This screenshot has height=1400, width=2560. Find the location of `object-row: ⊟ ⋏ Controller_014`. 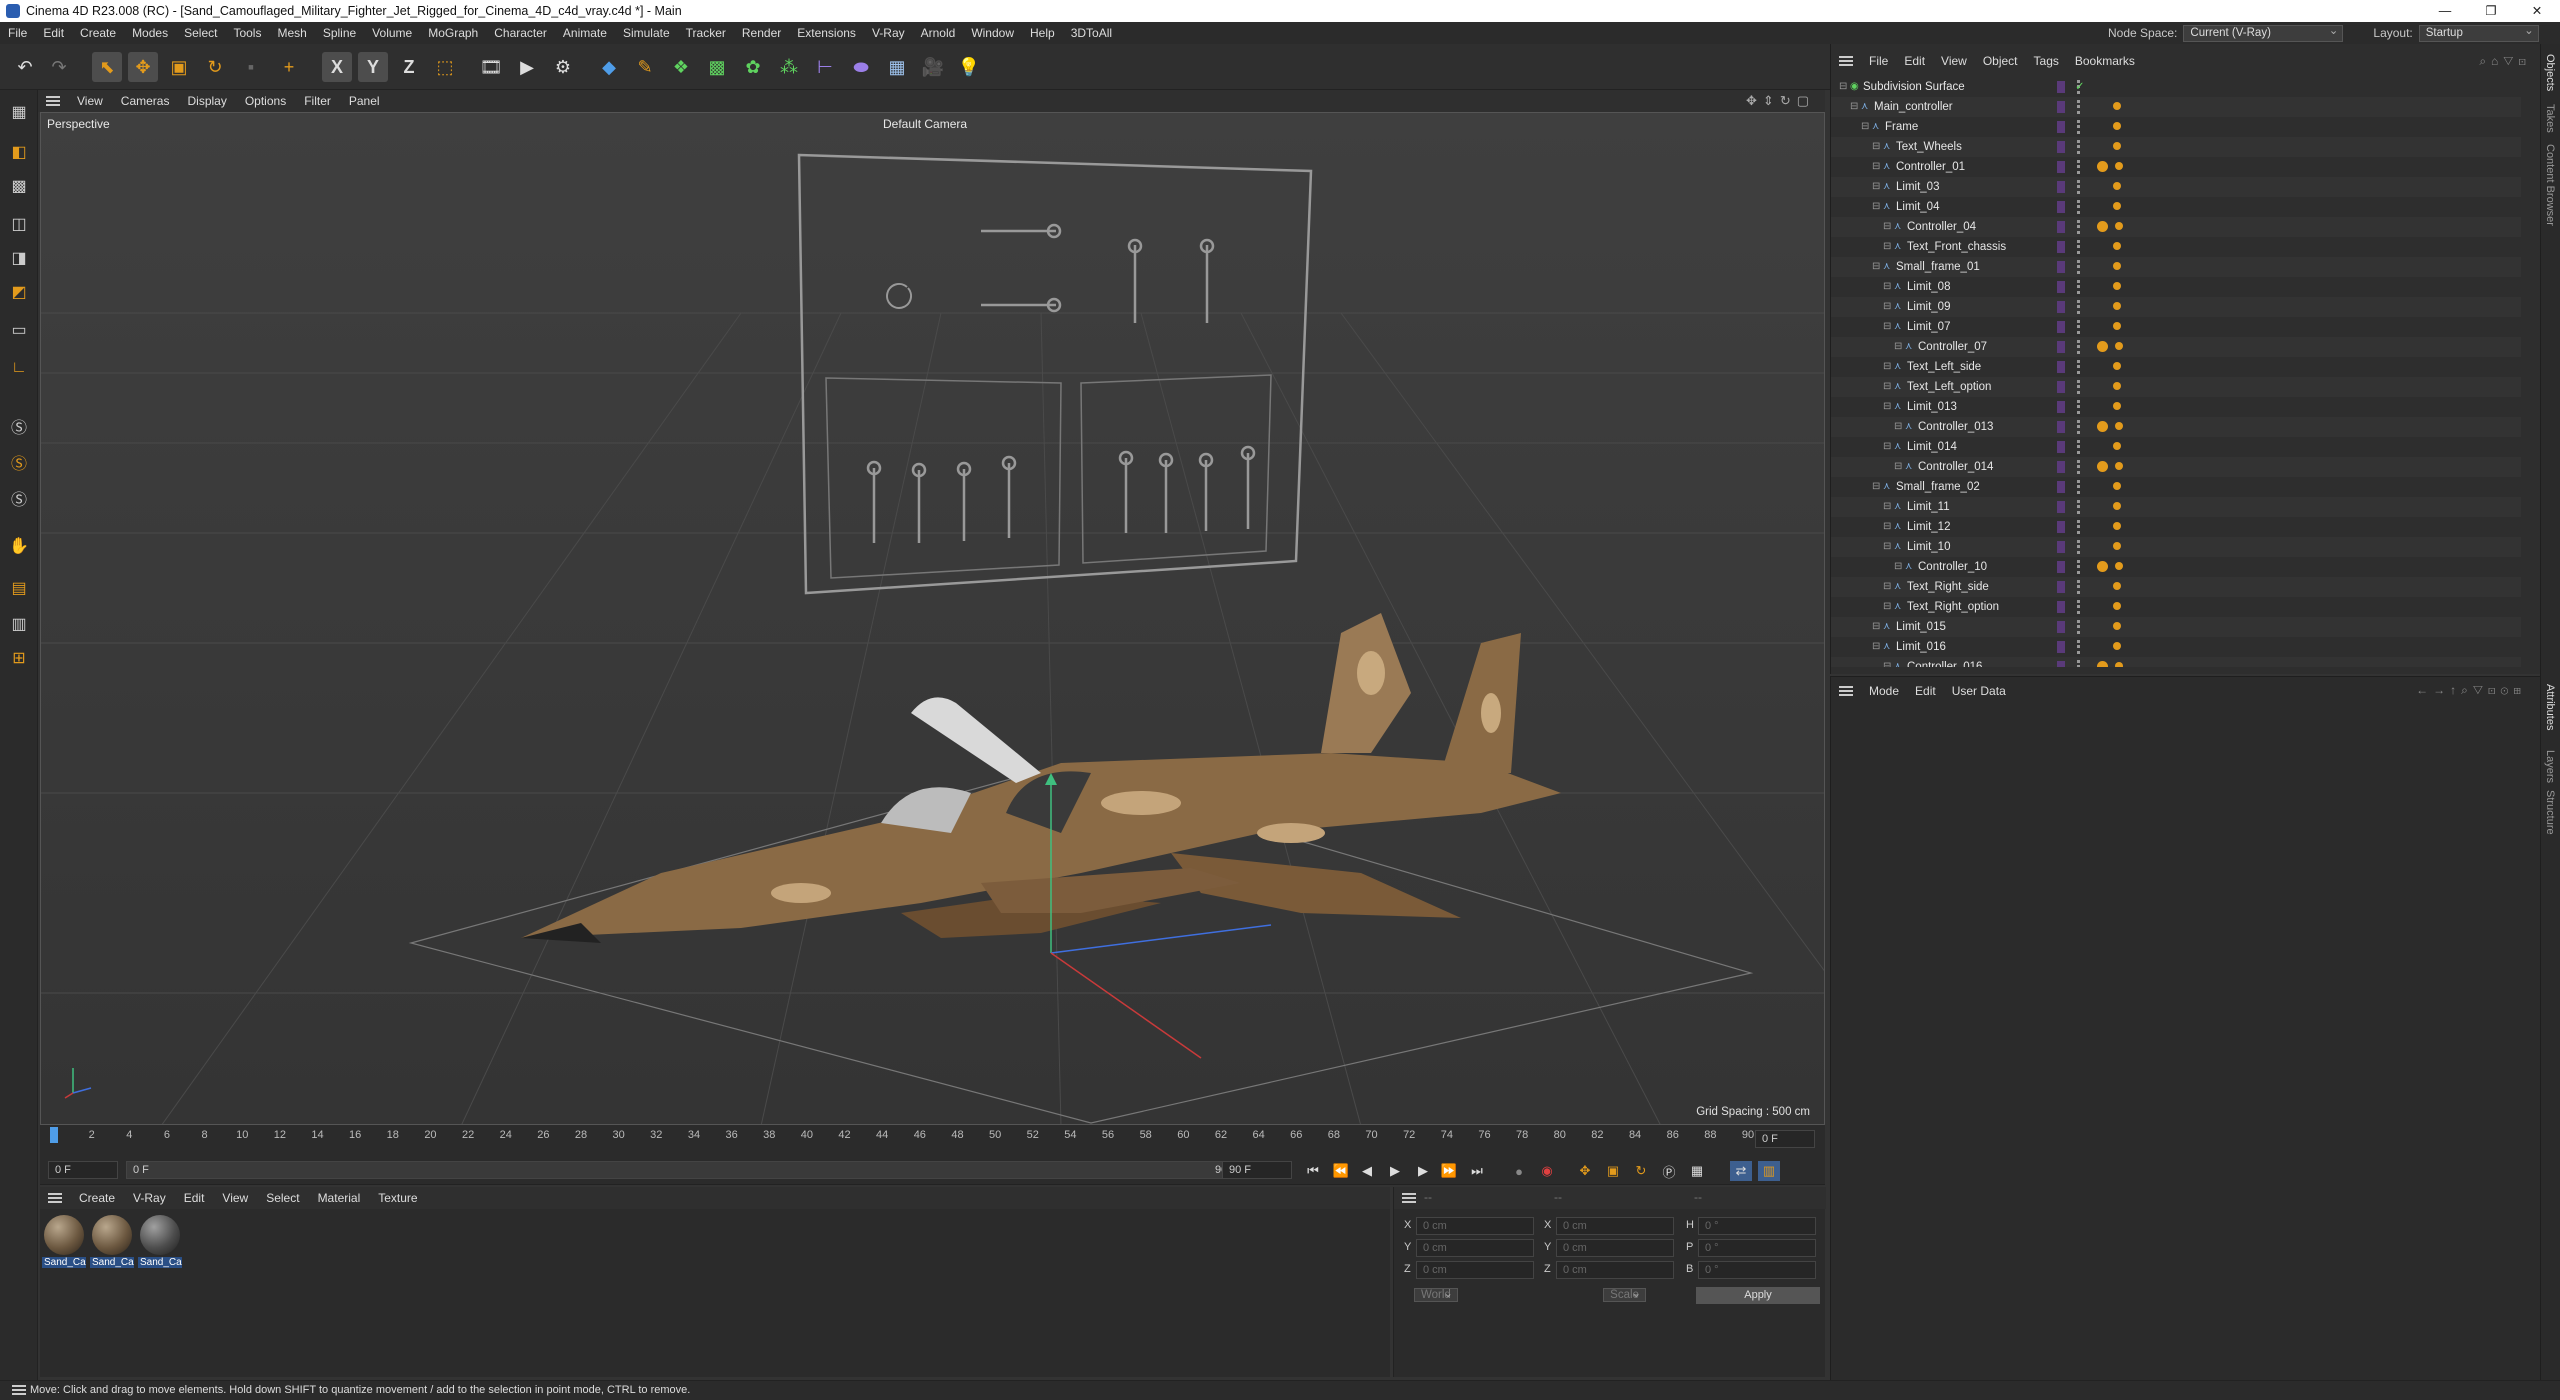

object-row: ⊟ ⋏ Controller_014 is located at coordinates (2176, 467).